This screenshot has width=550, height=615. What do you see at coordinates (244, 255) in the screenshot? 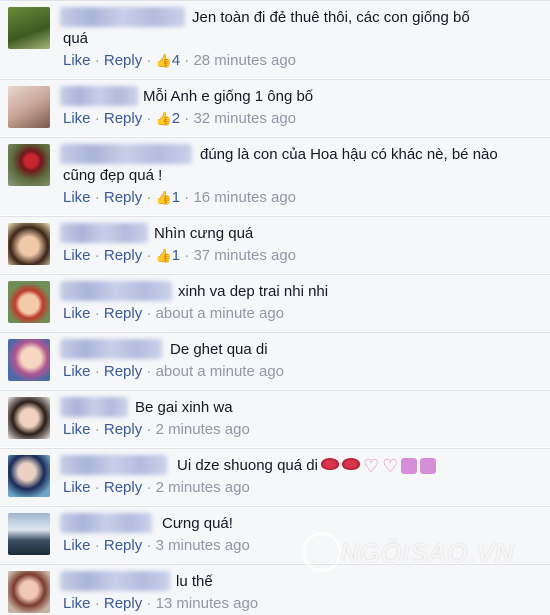
I see `timestamp: 37 minutes ago` at bounding box center [244, 255].